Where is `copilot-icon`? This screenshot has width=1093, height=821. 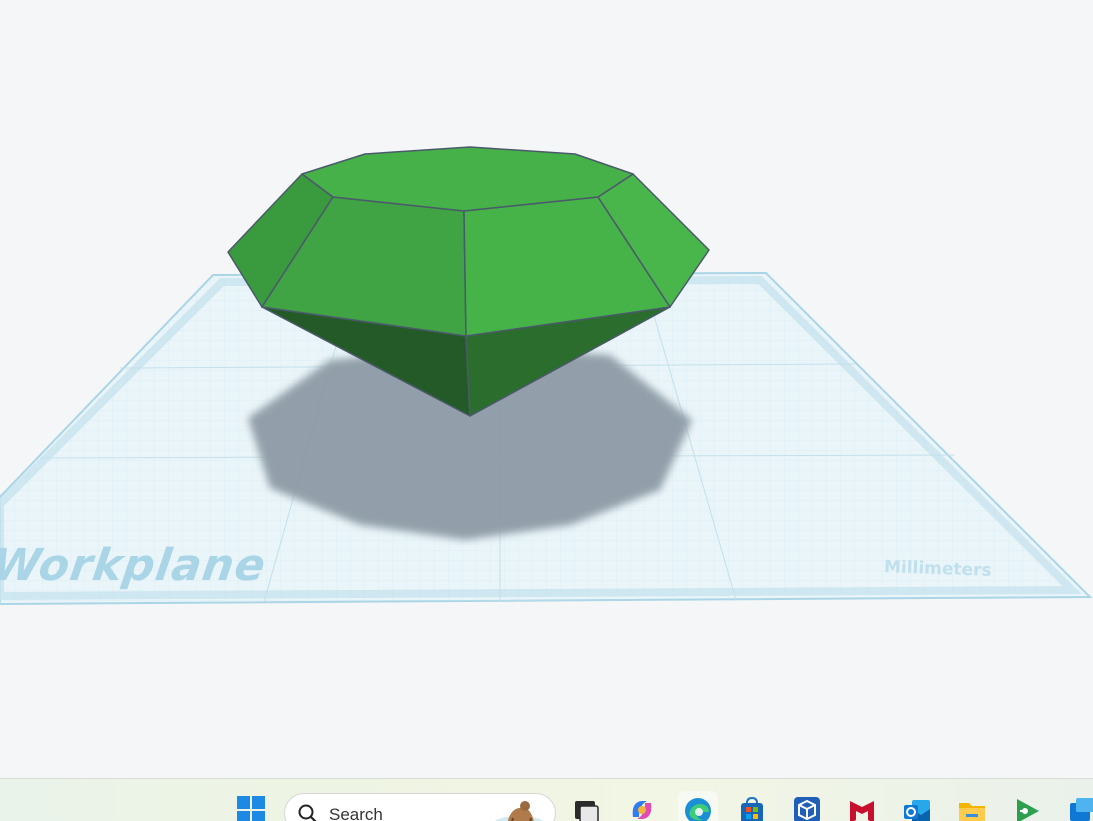 copilot-icon is located at coordinates (642, 808).